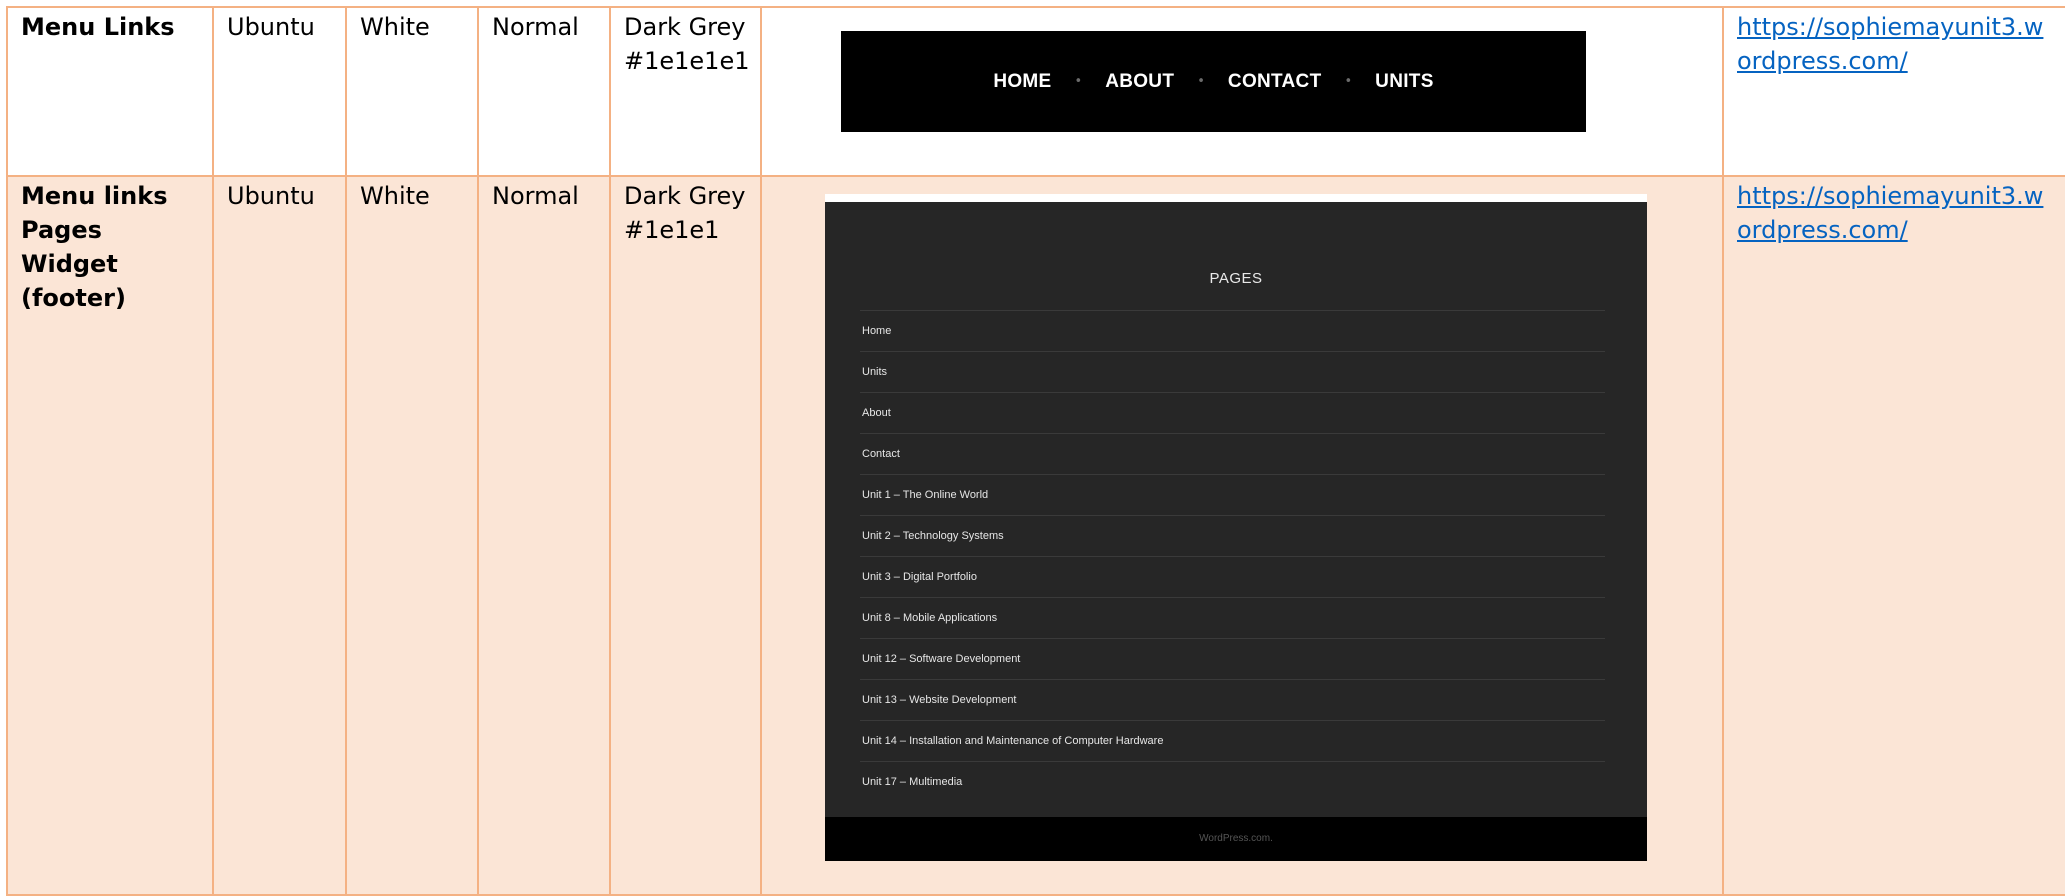 Image resolution: width=2065 pixels, height=896 pixels. What do you see at coordinates (1232, 617) in the screenshot?
I see `list-item: Unit 8 – Mobile Applications` at bounding box center [1232, 617].